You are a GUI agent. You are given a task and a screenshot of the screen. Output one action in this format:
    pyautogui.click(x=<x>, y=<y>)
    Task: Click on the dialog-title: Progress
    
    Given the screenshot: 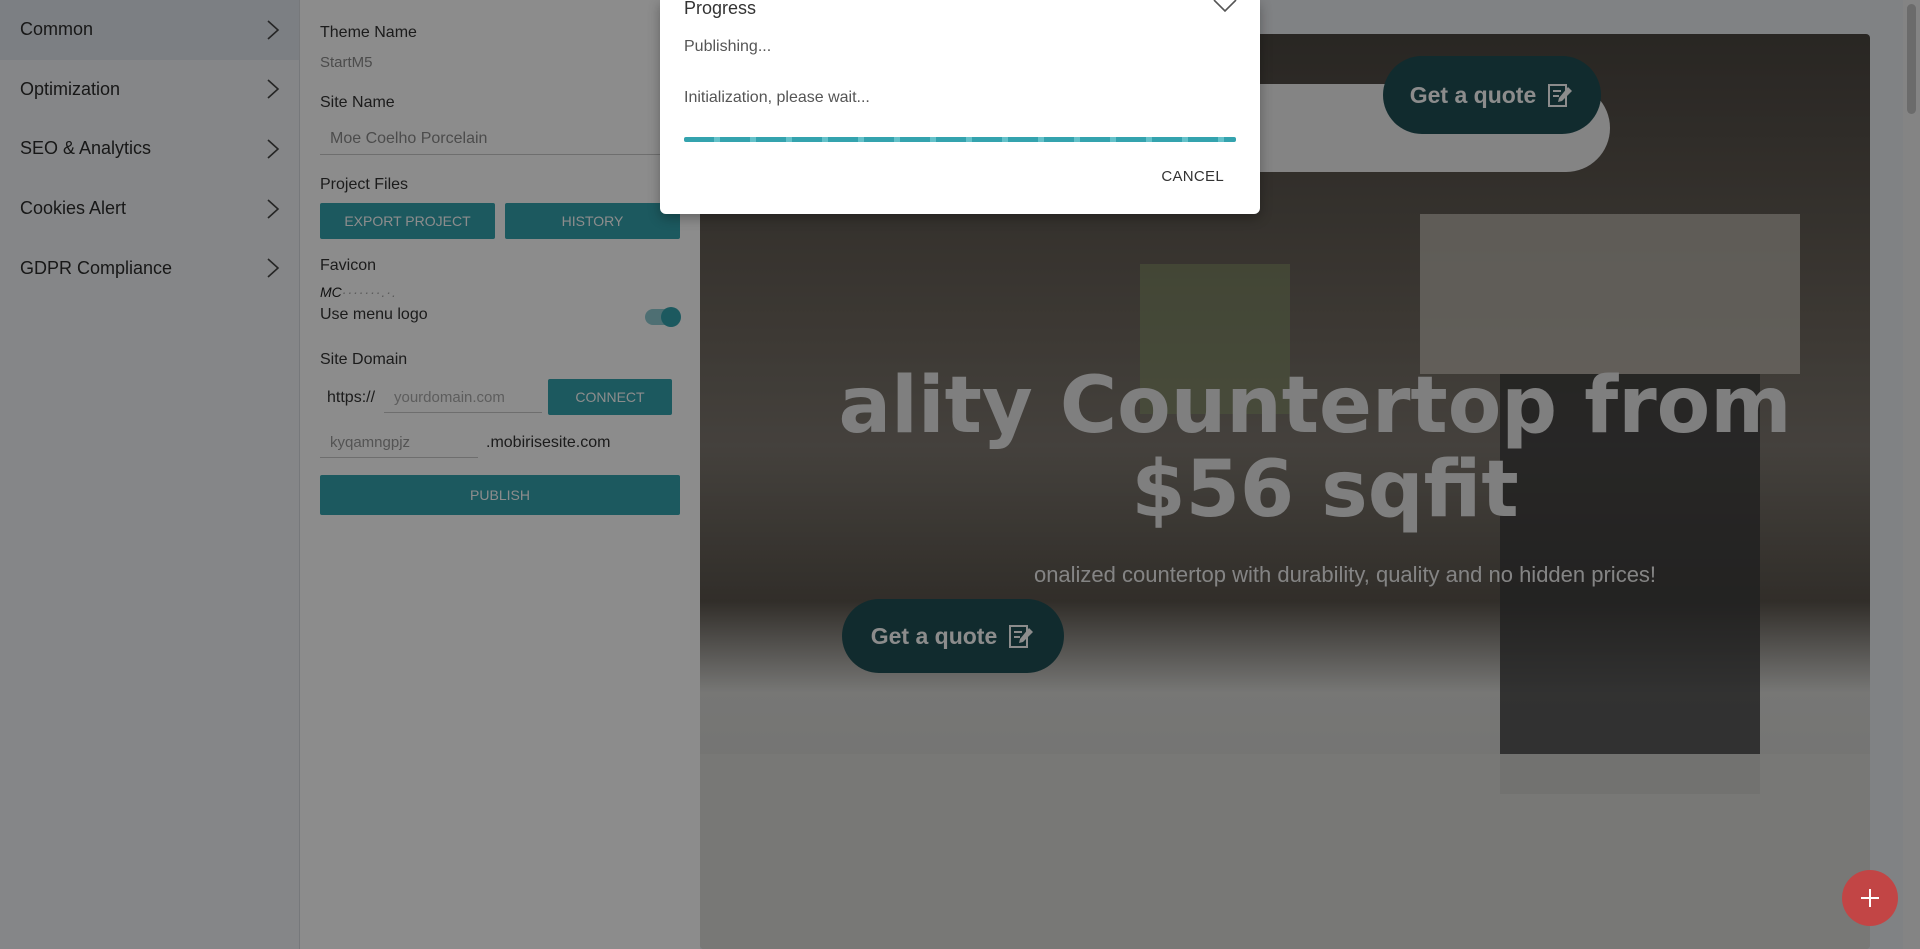 What is the action you would take?
    pyautogui.click(x=720, y=9)
    